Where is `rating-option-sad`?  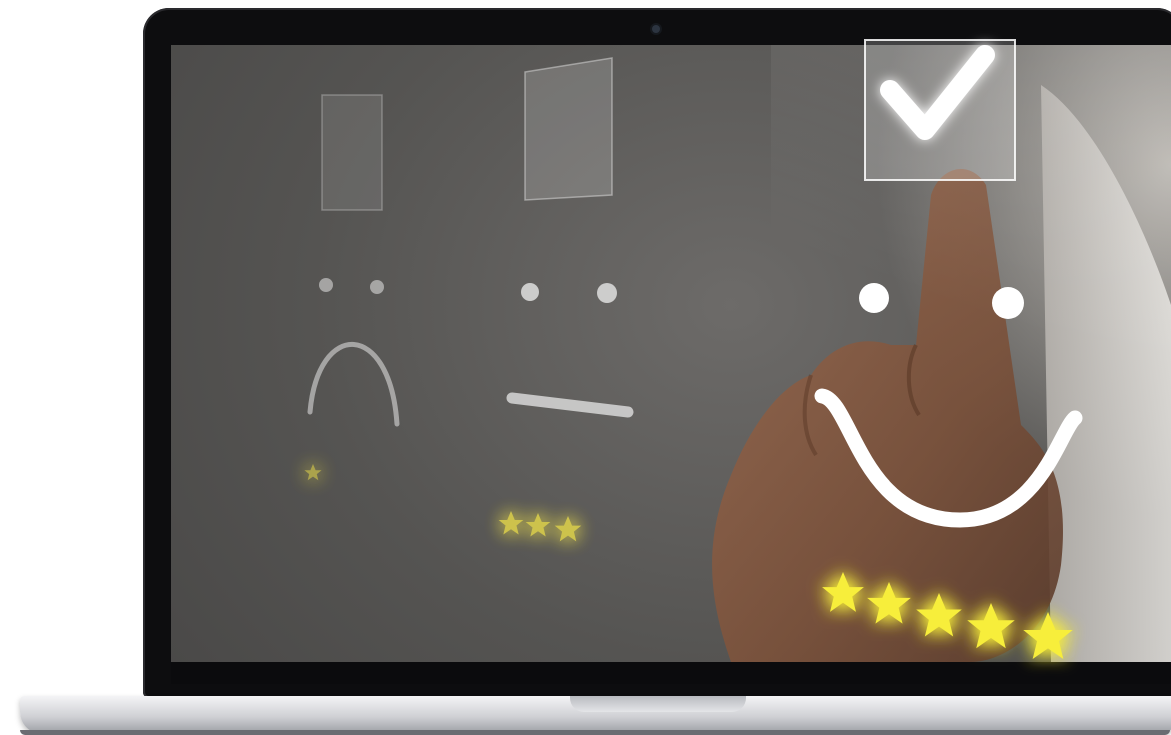 rating-option-sad is located at coordinates (352, 287).